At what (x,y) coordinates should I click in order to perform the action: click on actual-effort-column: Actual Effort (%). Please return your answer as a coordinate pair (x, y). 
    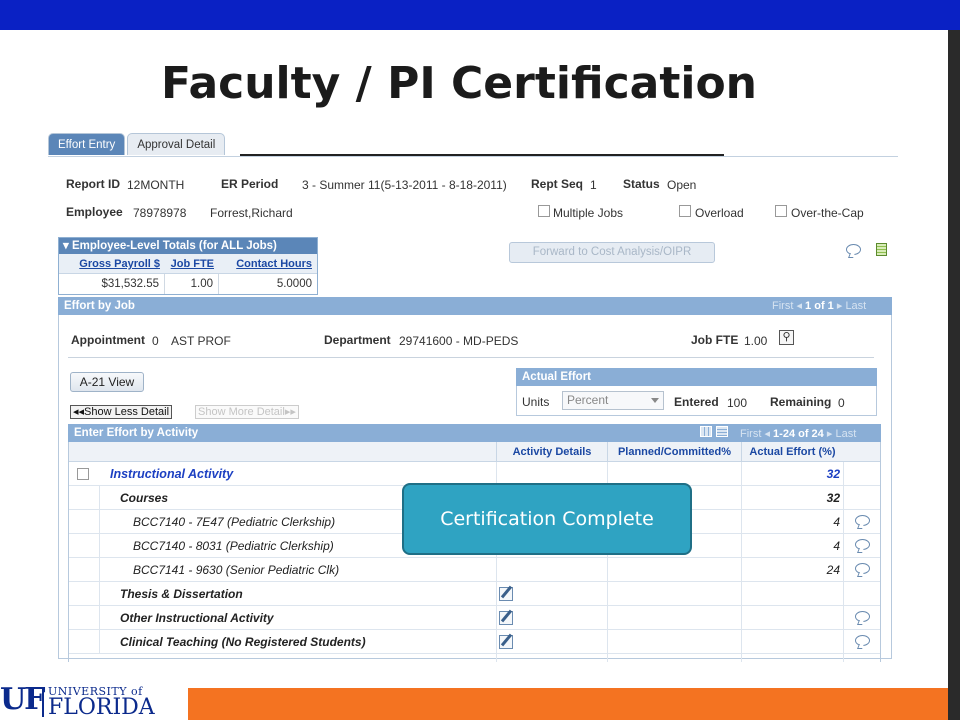
    Looking at the image, I should click on (792, 452).